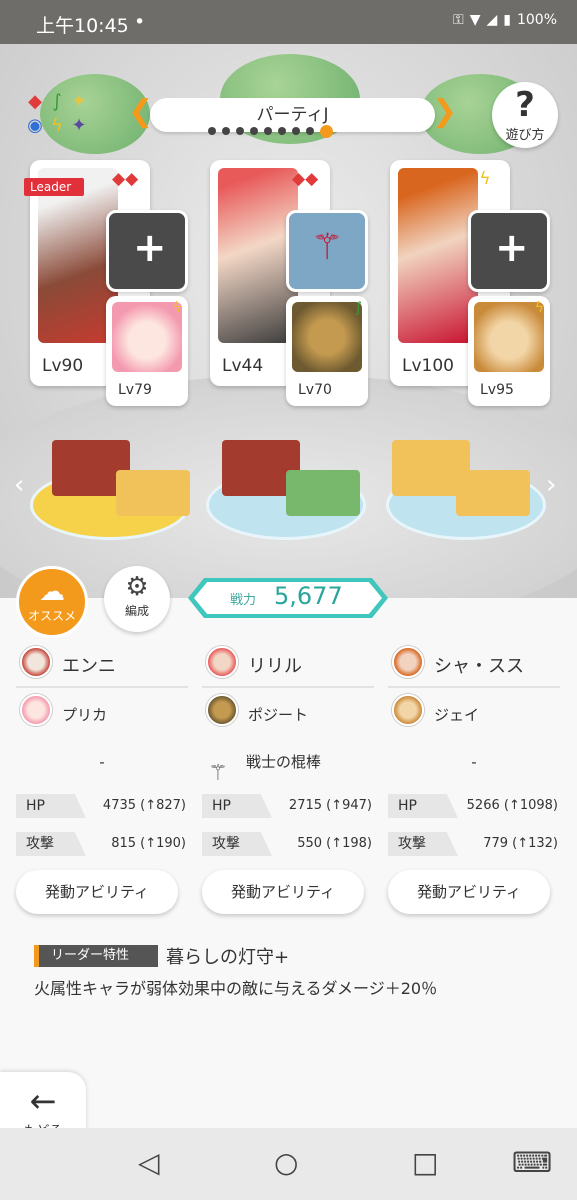 The width and height of the screenshot is (577, 1200). I want to click on hp-stat: HP 4735 (↑827), so click(102, 806).